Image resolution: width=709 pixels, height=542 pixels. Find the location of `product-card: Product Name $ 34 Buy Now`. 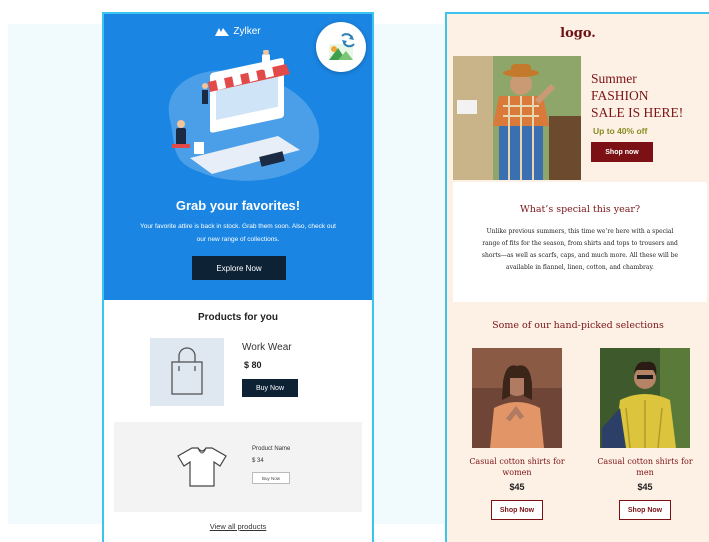

product-card: Product Name $ 34 Buy Now is located at coordinates (238, 467).